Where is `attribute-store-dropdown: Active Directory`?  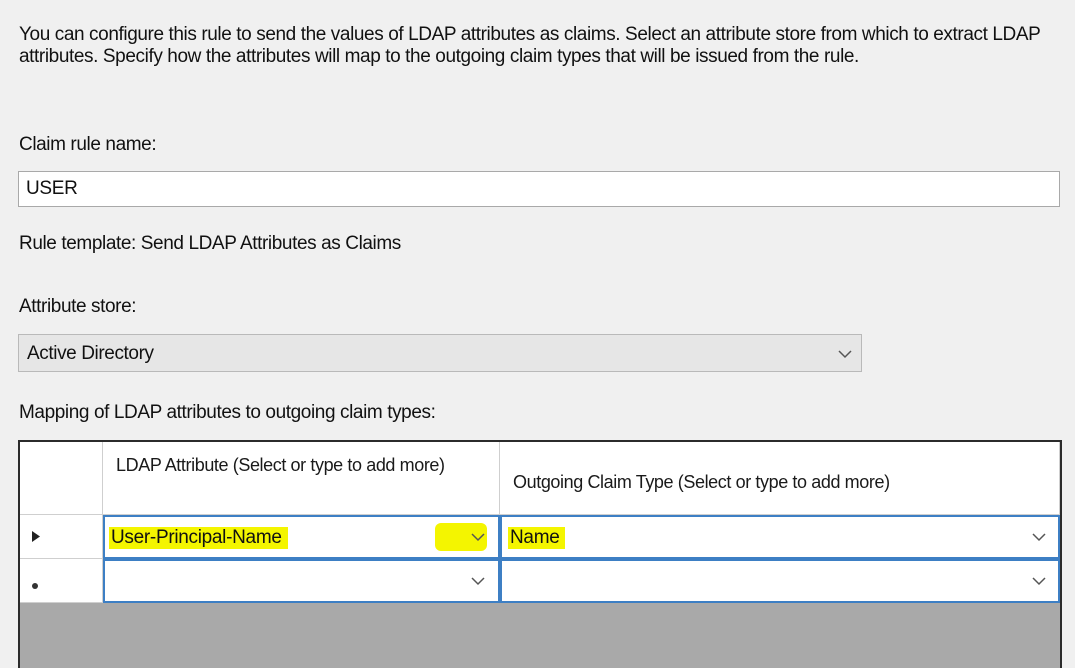 attribute-store-dropdown: Active Directory is located at coordinates (440, 353).